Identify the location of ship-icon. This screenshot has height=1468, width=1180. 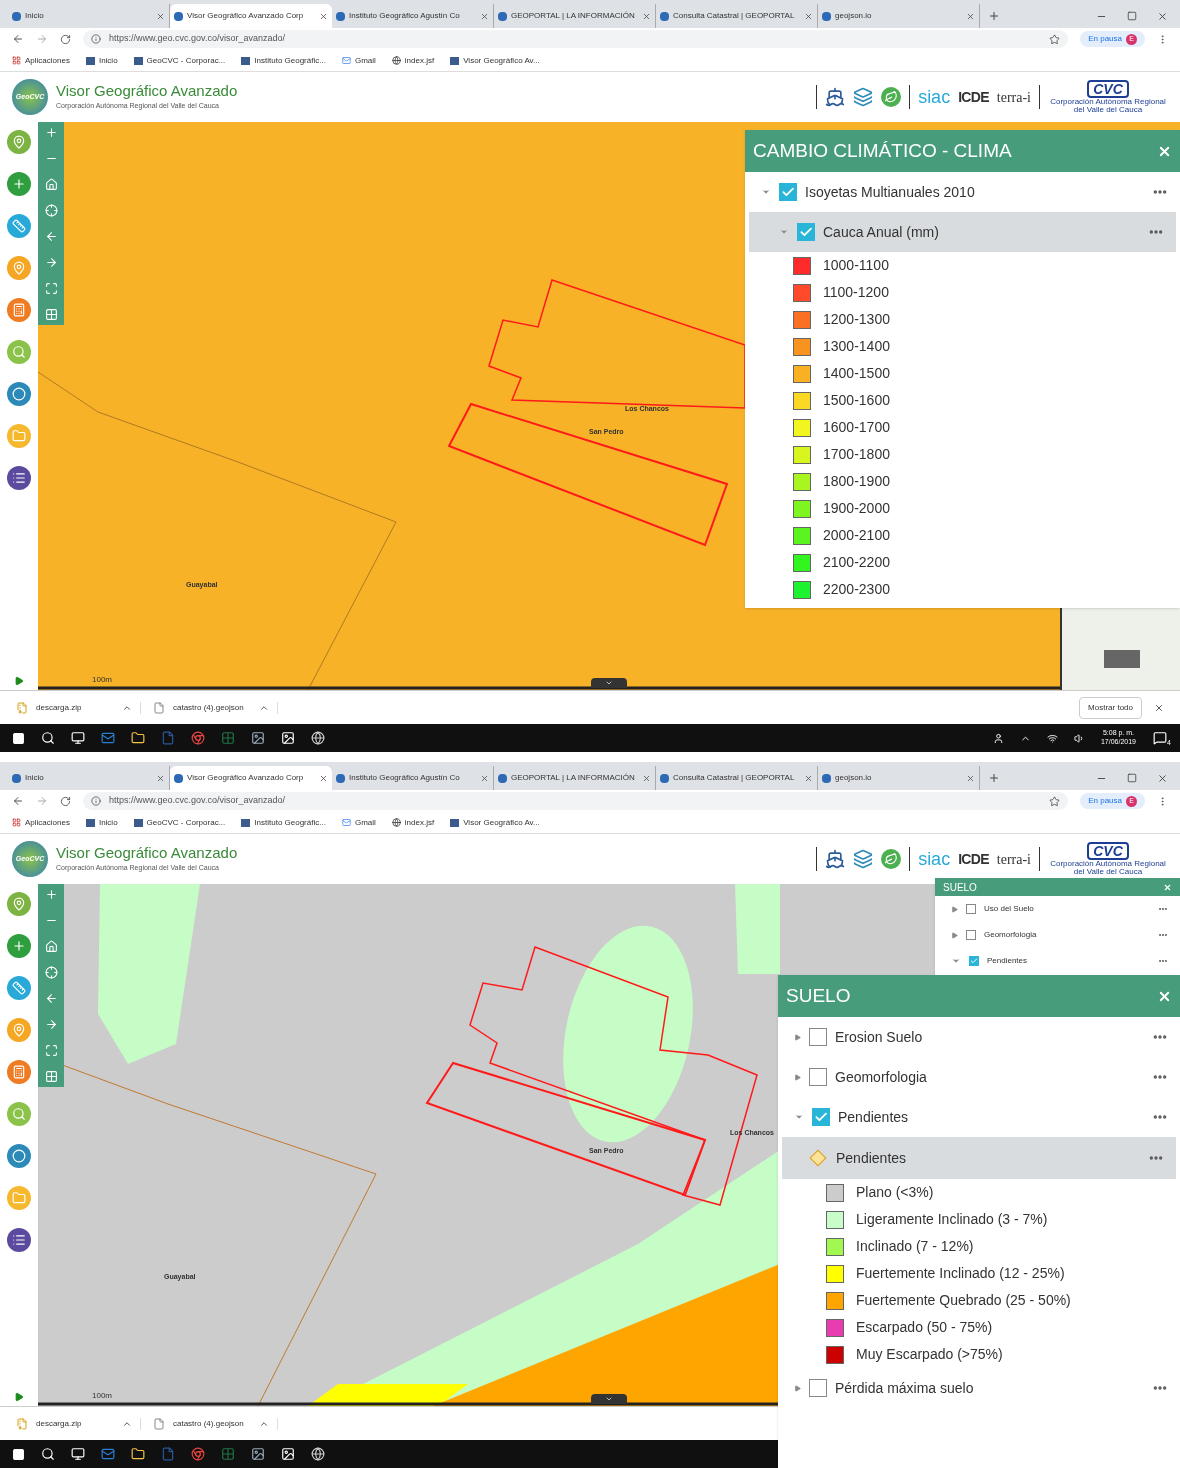
(835, 97).